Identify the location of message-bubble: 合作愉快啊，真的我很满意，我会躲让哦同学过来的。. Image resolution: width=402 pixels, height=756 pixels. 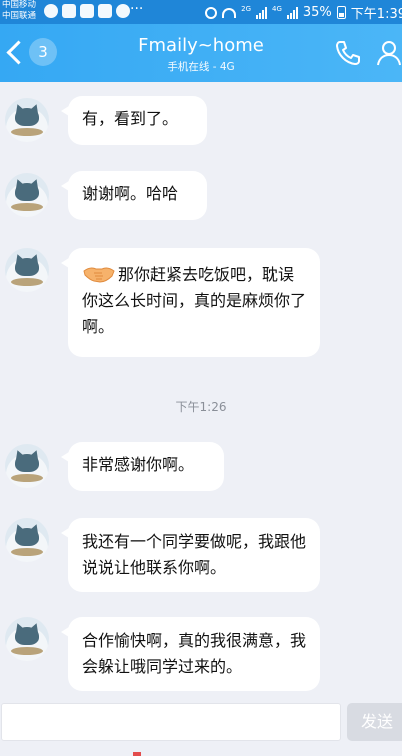
(190, 654).